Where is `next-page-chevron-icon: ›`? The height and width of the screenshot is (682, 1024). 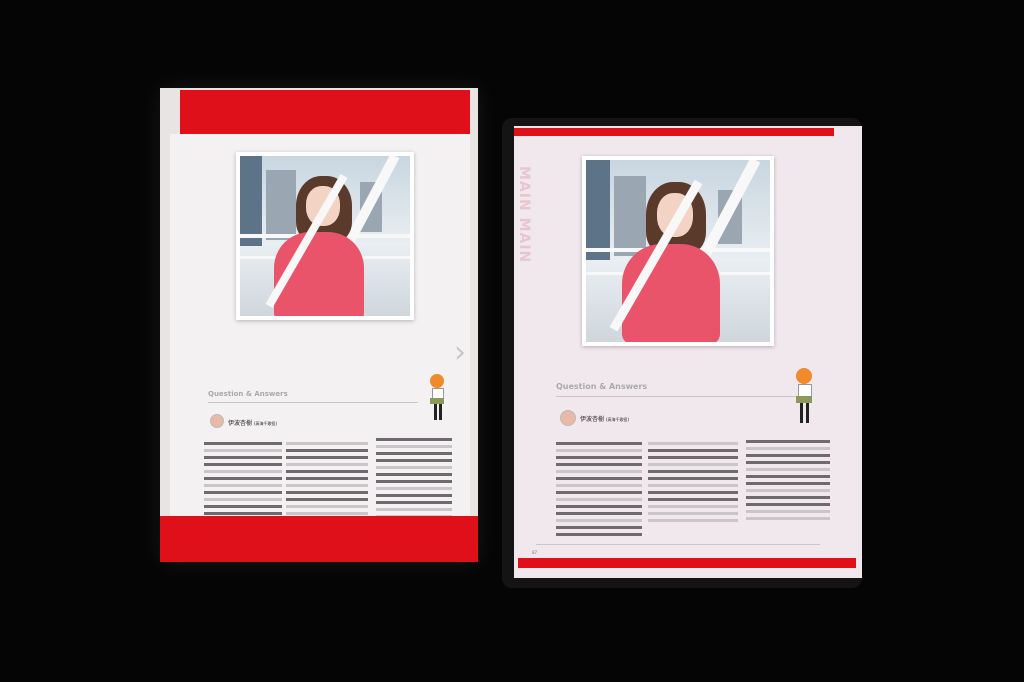
next-page-chevron-icon: › is located at coordinates (460, 353).